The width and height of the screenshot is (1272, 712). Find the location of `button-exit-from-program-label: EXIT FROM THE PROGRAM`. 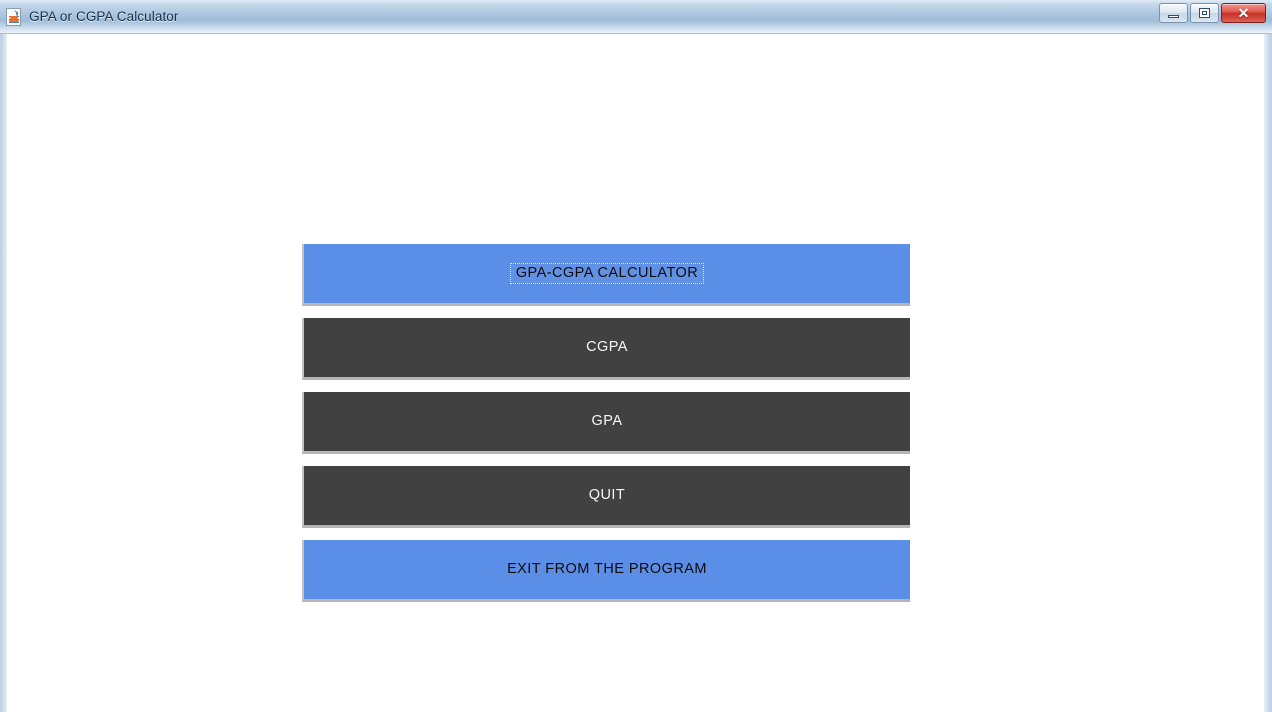

button-exit-from-program-label: EXIT FROM THE PROGRAM is located at coordinates (607, 569).